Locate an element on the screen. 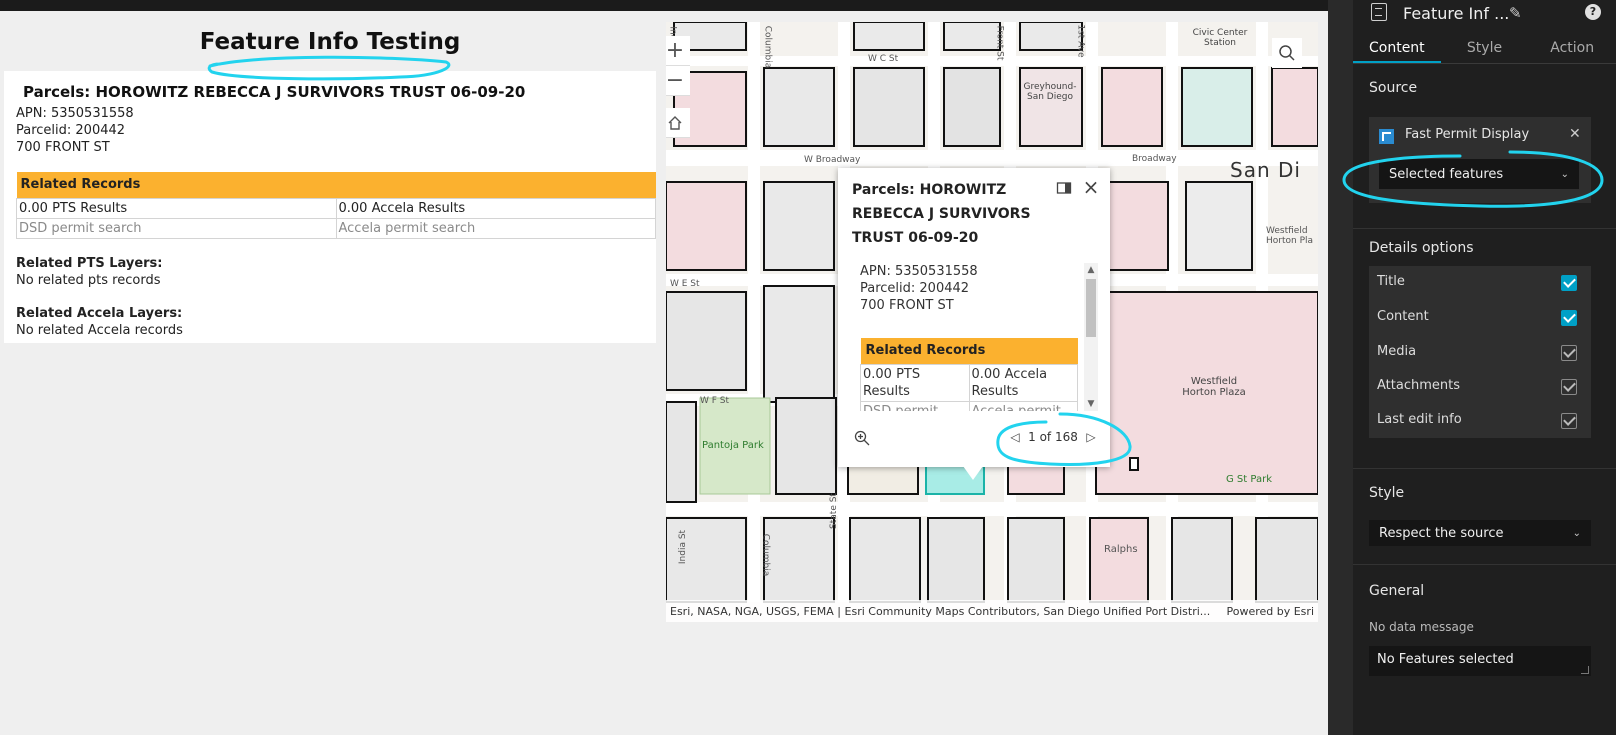 This screenshot has width=1616, height=735. content-checkbox is located at coordinates (1569, 318).